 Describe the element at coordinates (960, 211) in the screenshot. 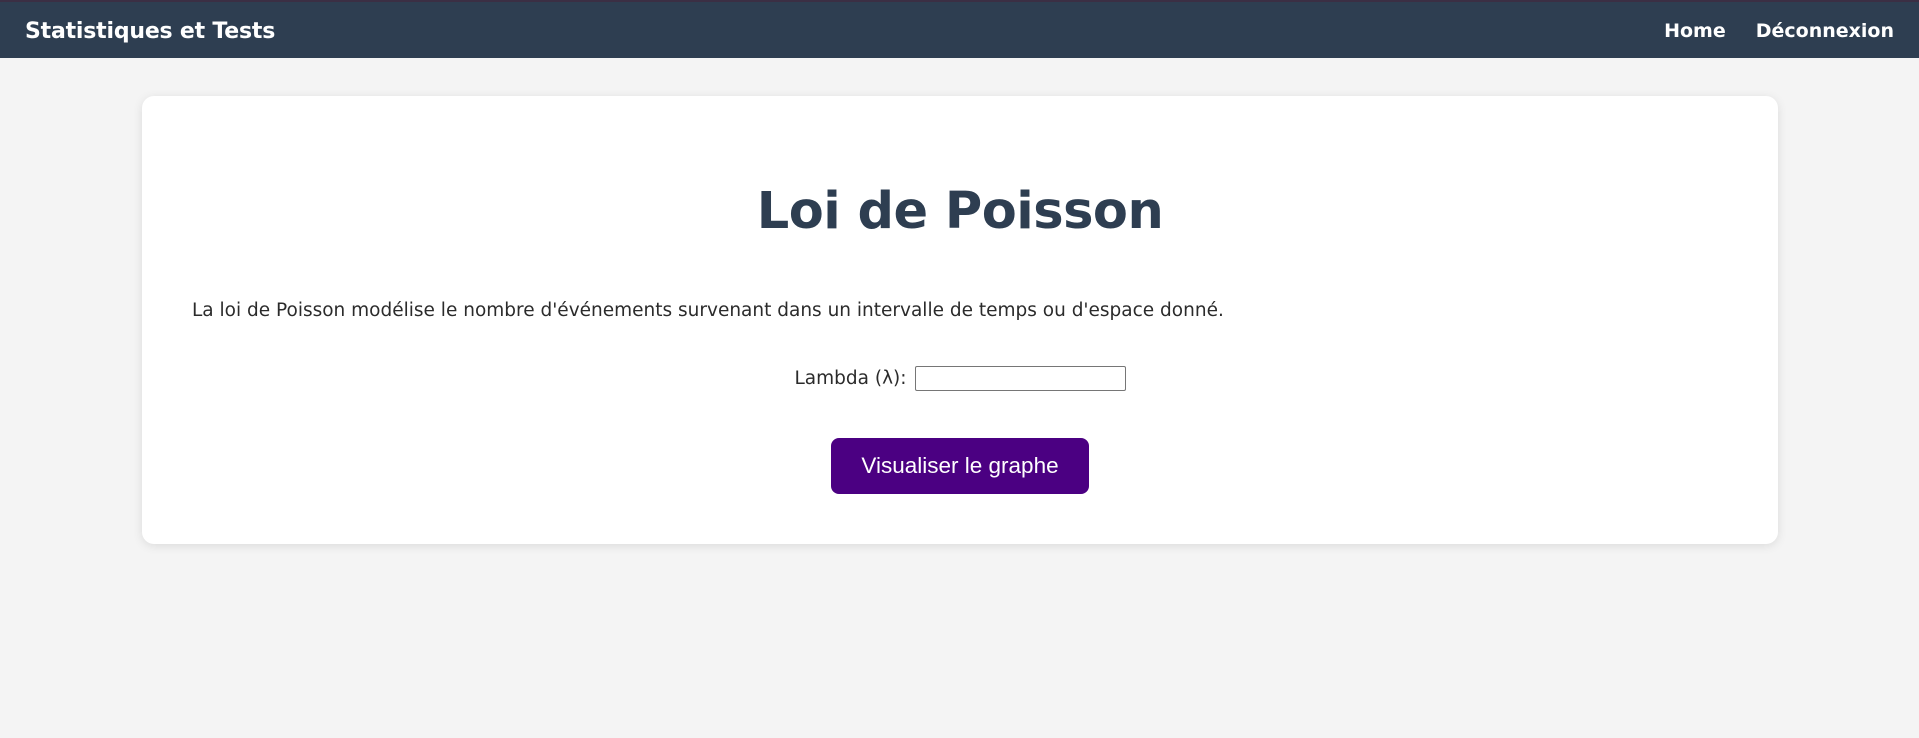

I see `page-title: Loi de Poisson` at that location.